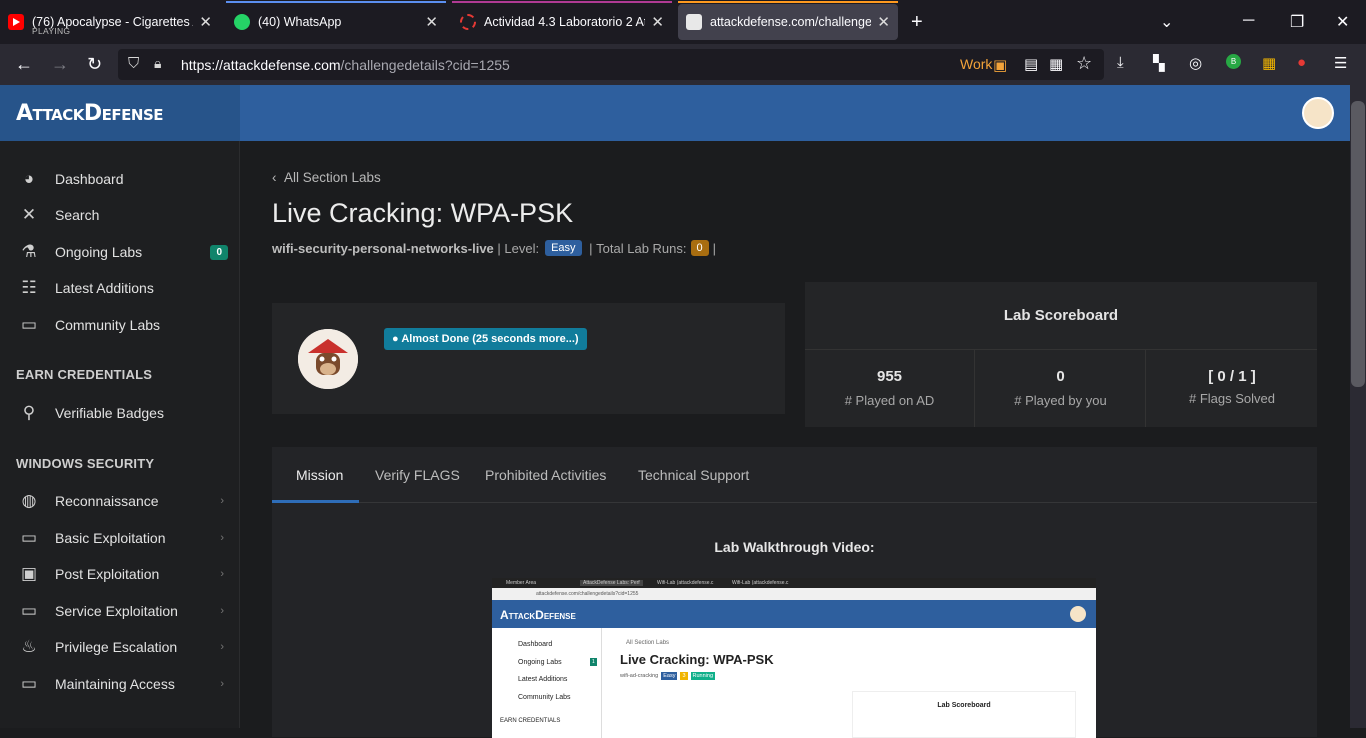 This screenshot has width=1366, height=738. Describe the element at coordinates (326, 177) in the screenshot. I see `back-link: ‹ All Section Labs` at that location.